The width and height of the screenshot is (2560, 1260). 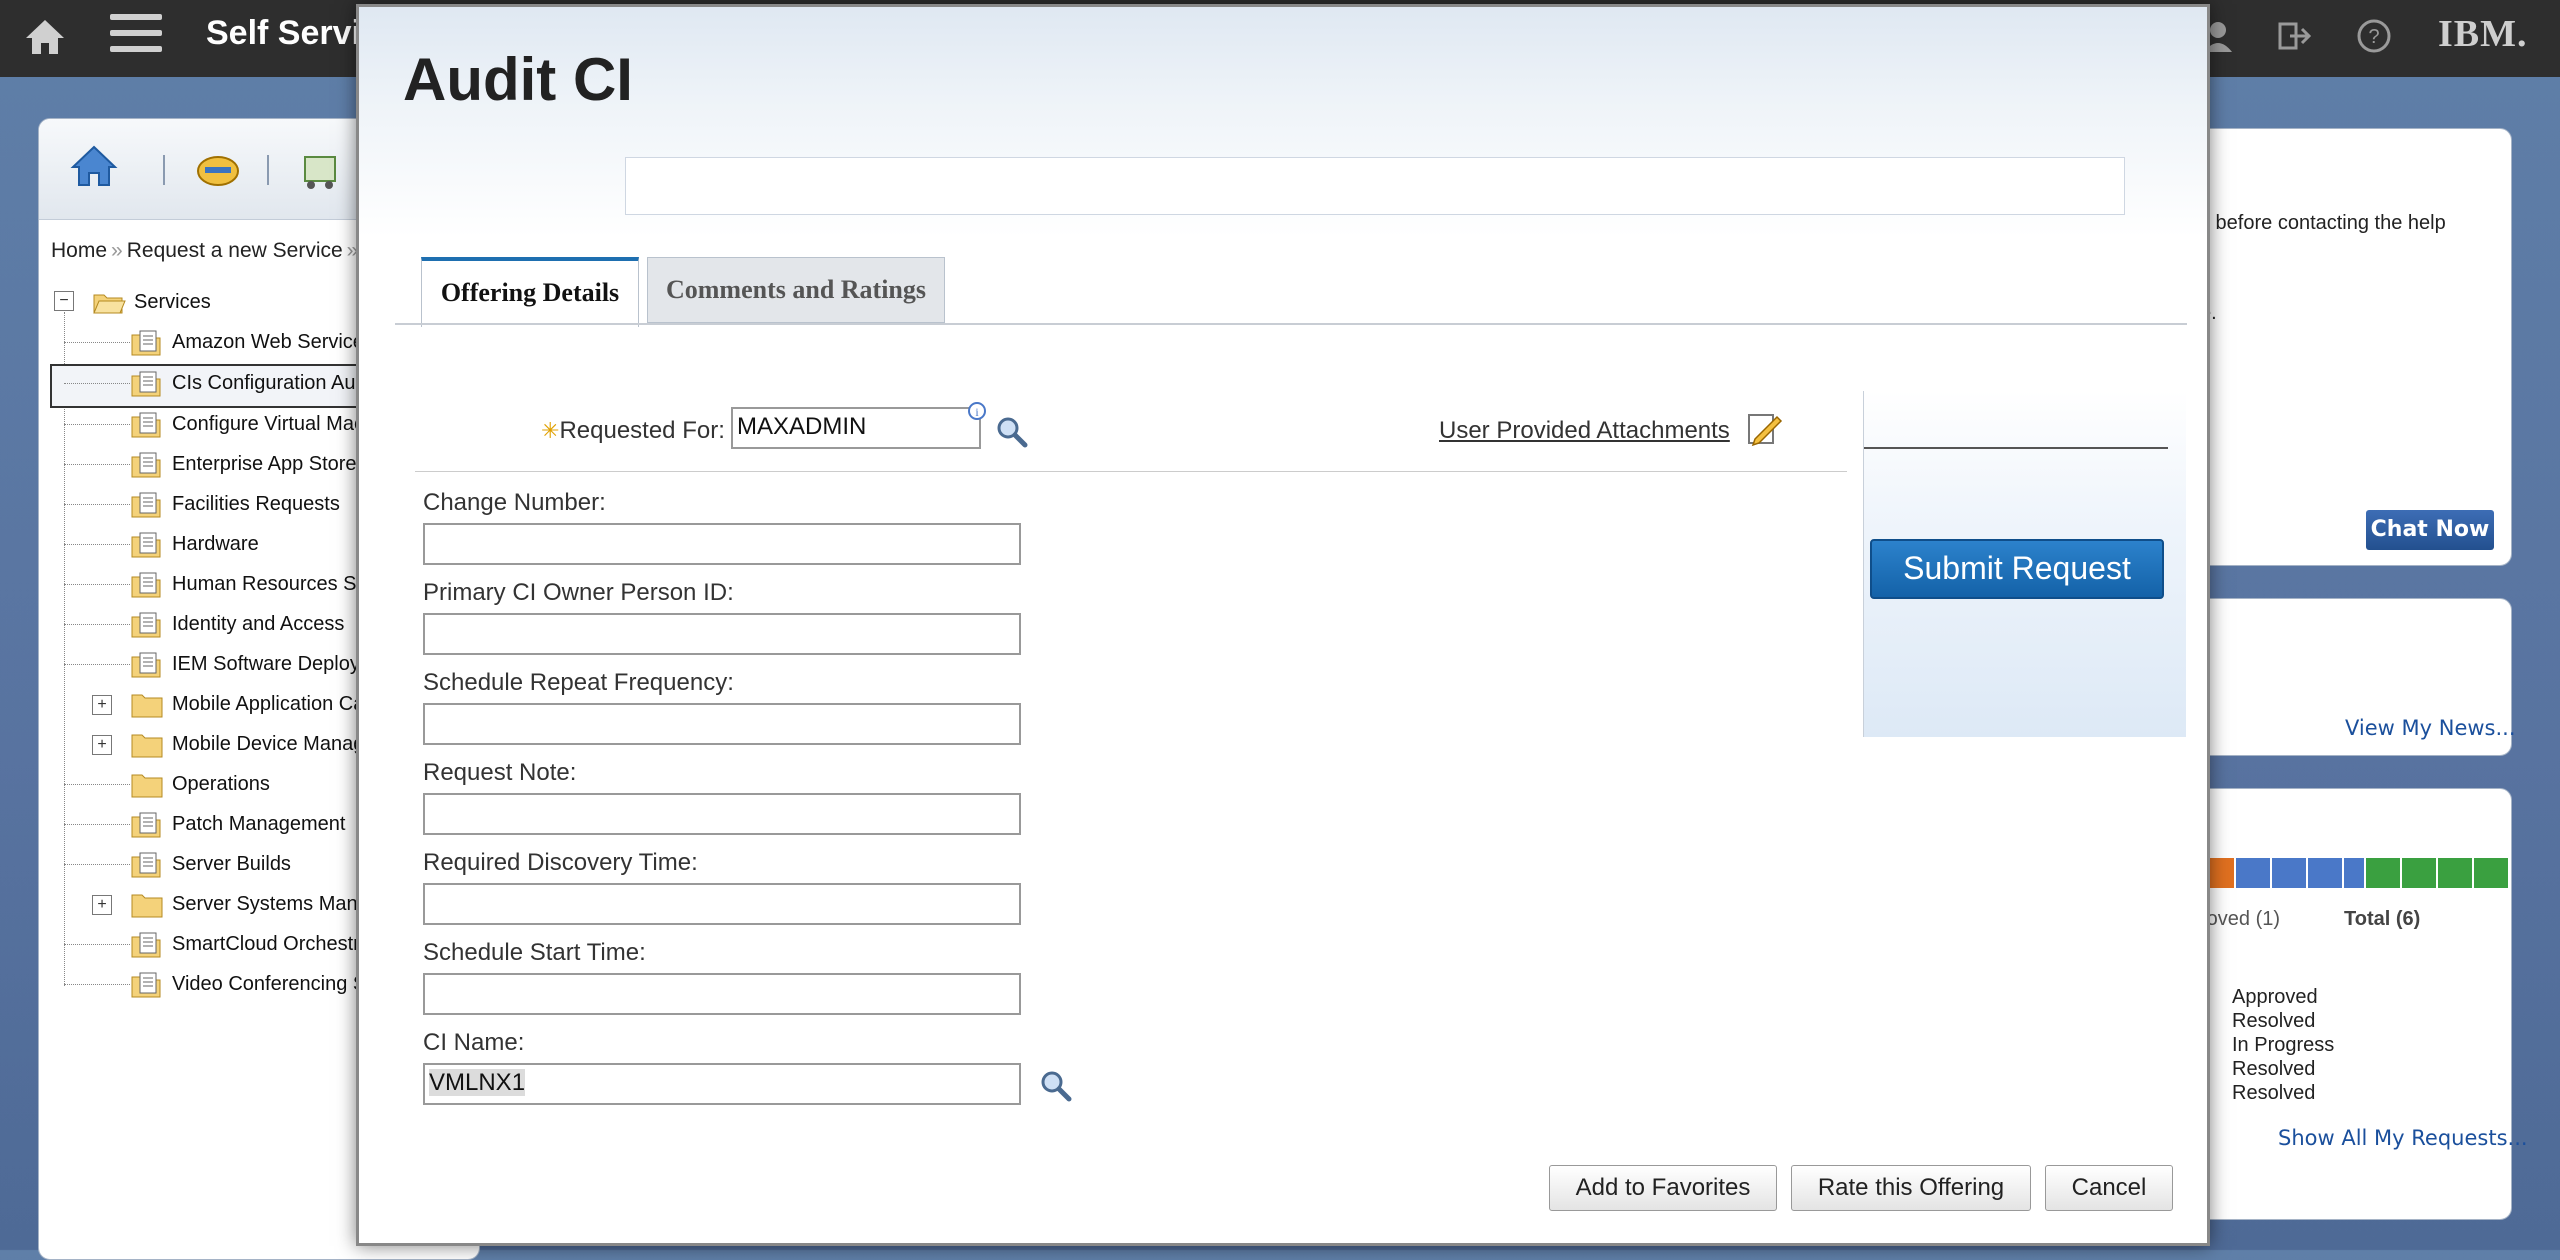 I want to click on tree-item-selected: CIs Configuration Au, so click(x=242, y=383).